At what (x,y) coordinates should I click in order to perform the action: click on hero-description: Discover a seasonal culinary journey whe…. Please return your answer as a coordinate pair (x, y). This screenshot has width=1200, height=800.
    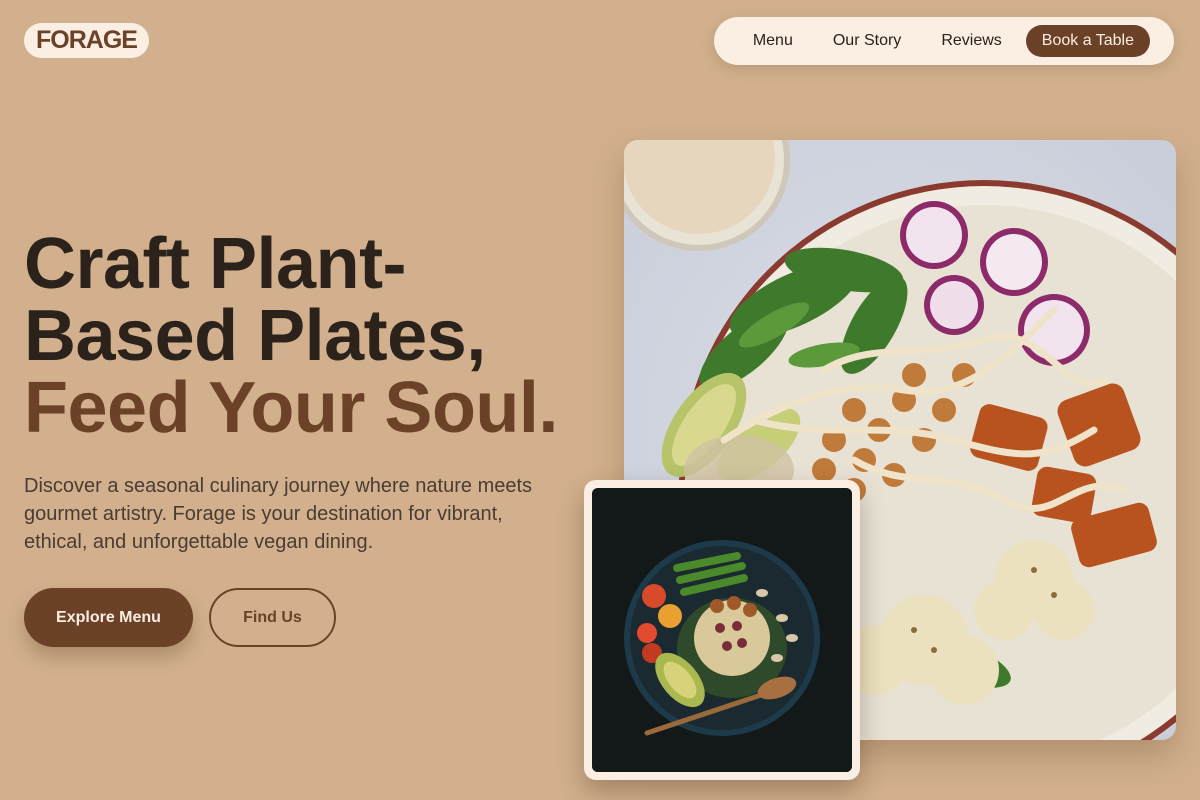
    Looking at the image, I should click on (278, 514).